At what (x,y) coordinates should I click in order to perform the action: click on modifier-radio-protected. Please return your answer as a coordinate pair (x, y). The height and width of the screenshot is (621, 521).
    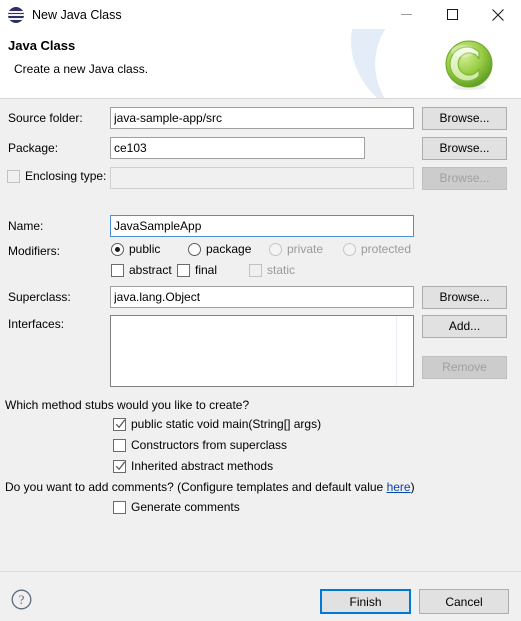
    Looking at the image, I should click on (349, 249).